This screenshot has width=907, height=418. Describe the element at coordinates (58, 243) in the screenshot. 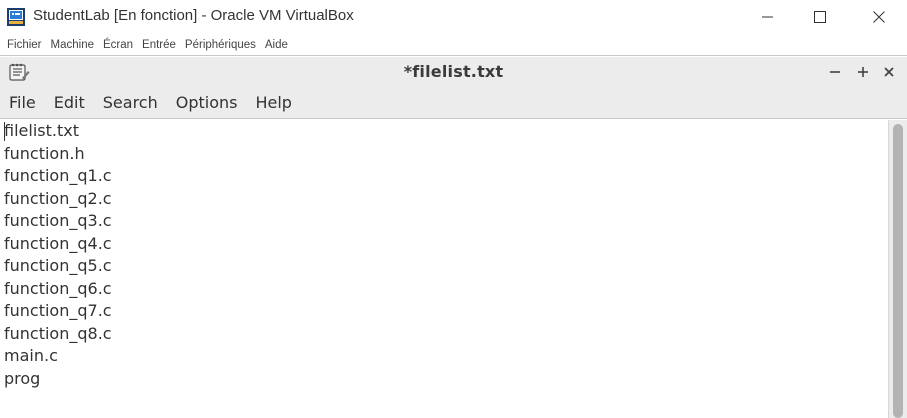

I see `text-line: function_q4.c` at that location.